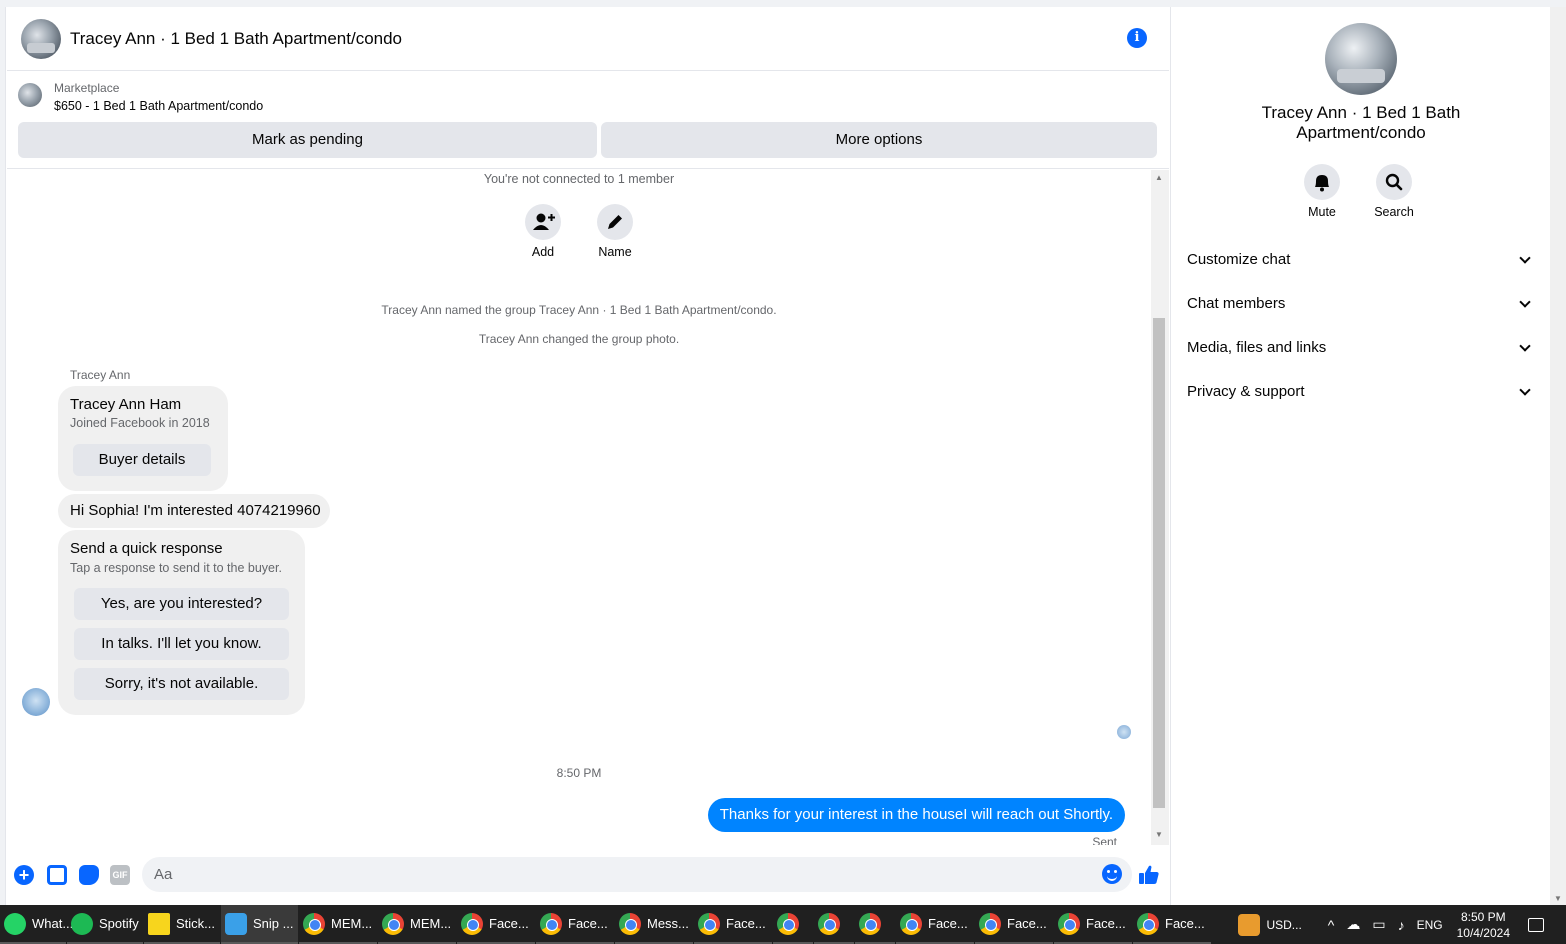  I want to click on quick-response-option: Sorry, it's not available., so click(181, 684).